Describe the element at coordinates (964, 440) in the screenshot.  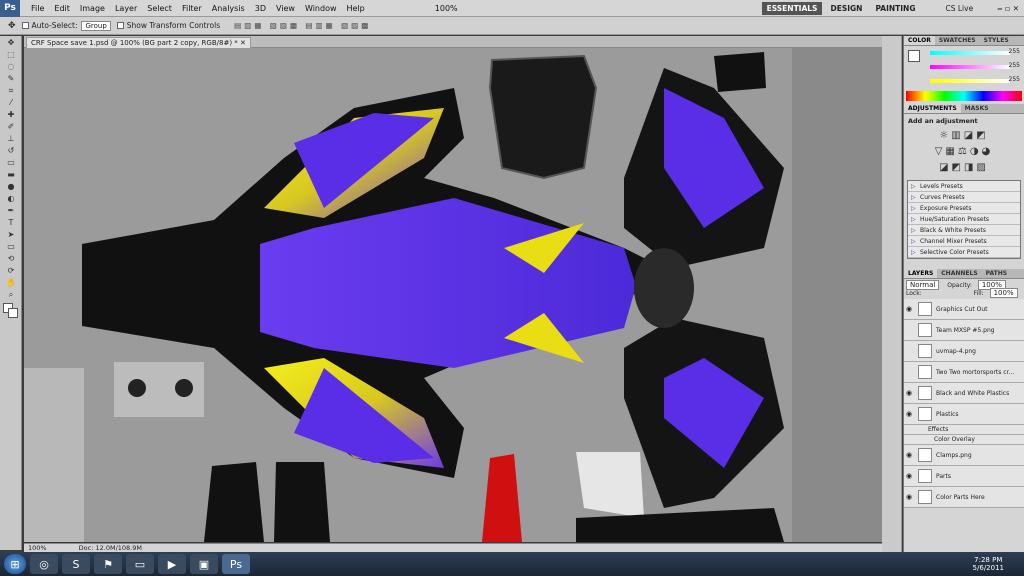
I see `layer-effect-item: Color Overlay` at that location.